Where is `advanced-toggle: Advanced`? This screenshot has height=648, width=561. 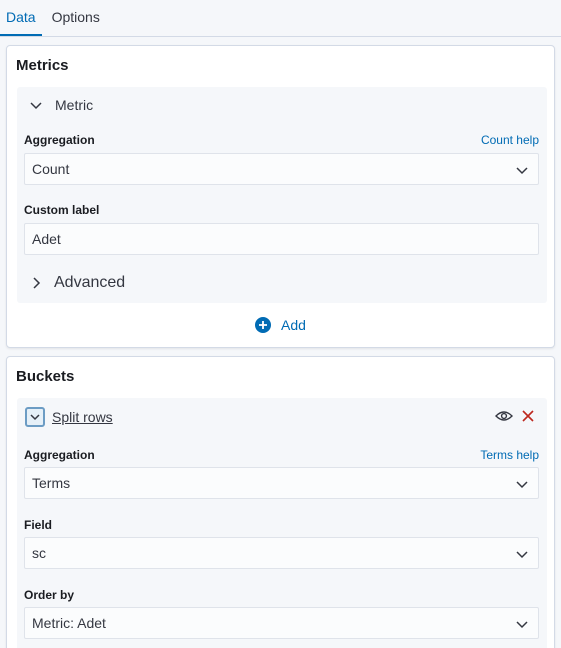 advanced-toggle: Advanced is located at coordinates (75, 283).